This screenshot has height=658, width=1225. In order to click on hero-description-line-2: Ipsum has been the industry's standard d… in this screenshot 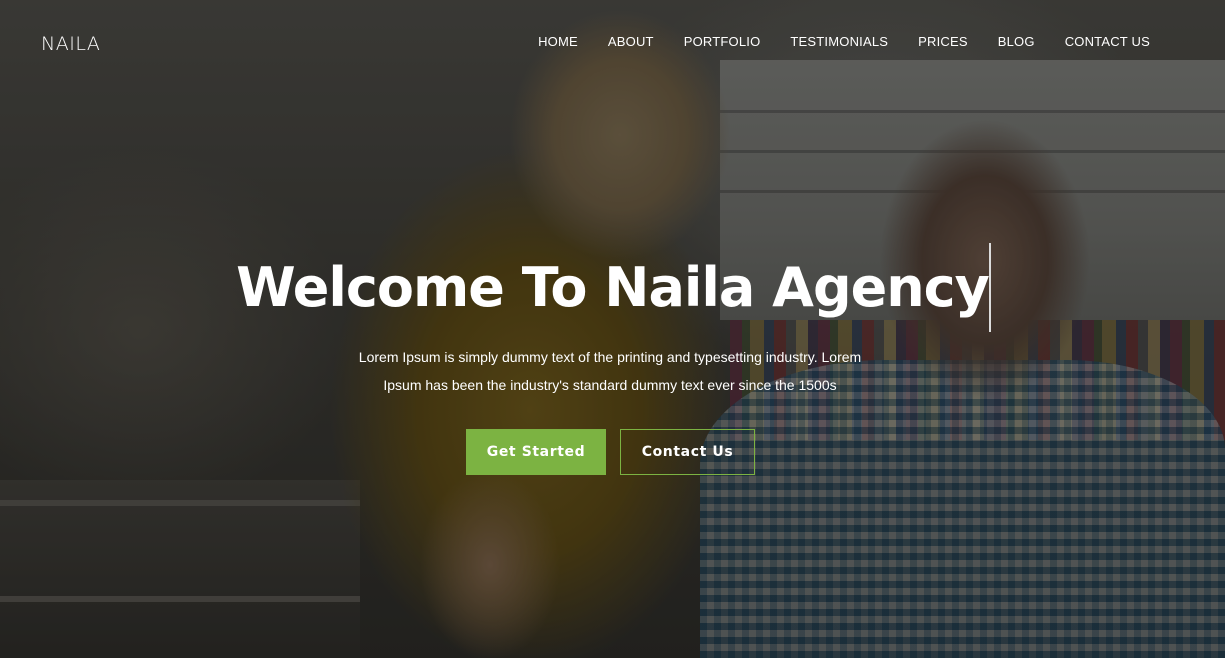, I will do `click(610, 385)`.